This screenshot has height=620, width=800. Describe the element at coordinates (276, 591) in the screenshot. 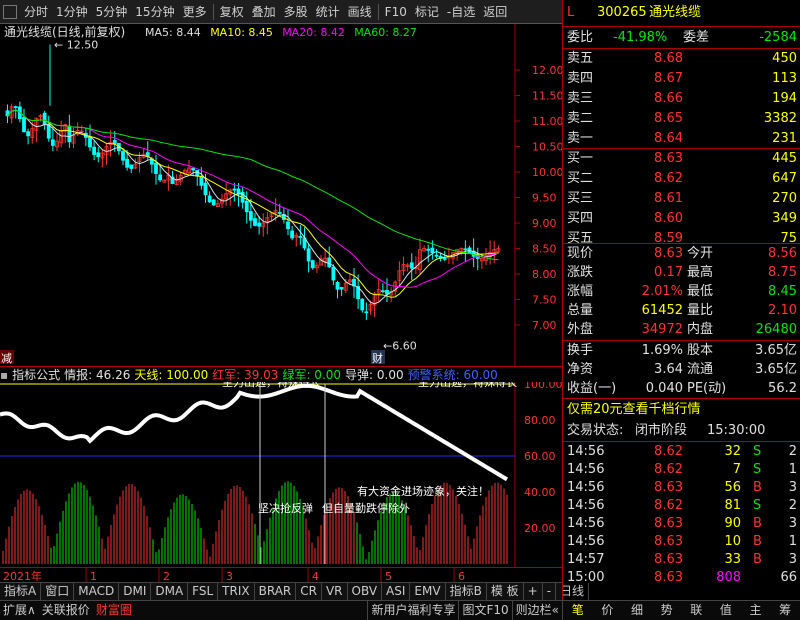

I see `tab-7: BRAR` at that location.